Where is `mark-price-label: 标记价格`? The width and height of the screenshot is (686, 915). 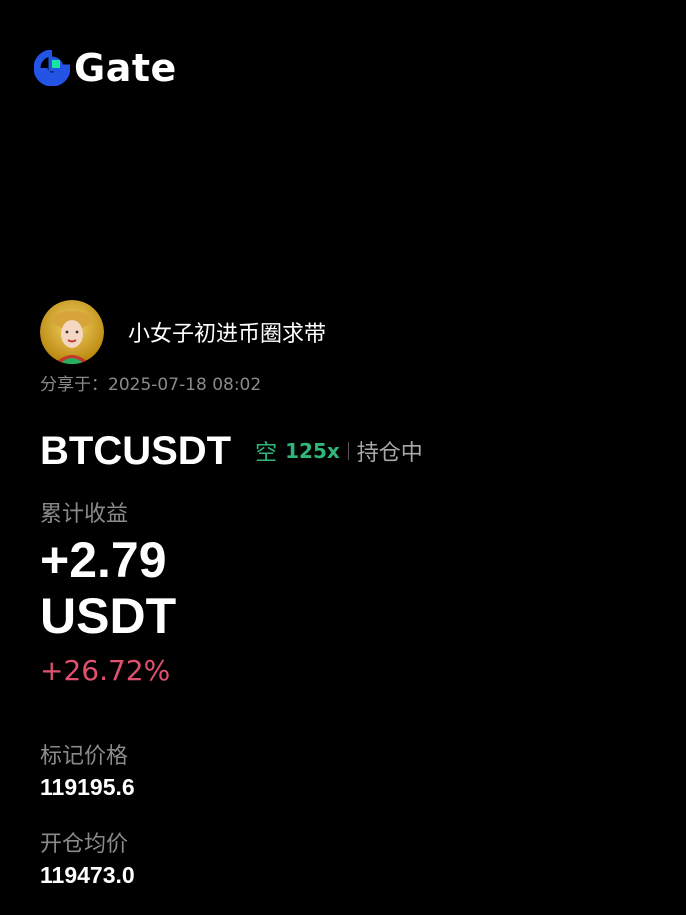
mark-price-label: 标记价格 is located at coordinates (84, 756).